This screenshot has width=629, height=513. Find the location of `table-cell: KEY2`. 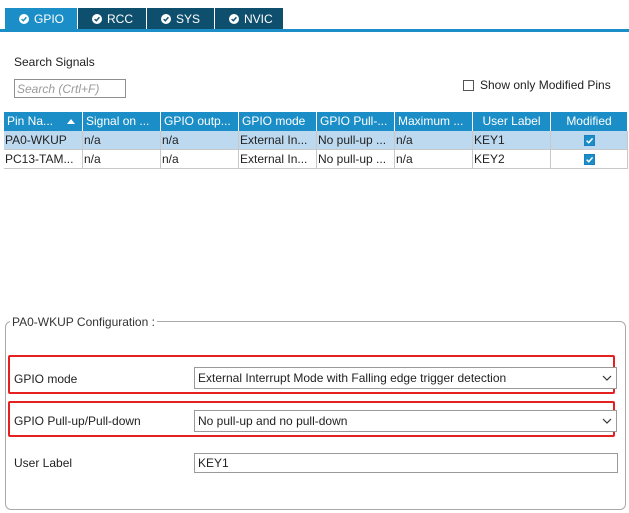

table-cell: KEY2 is located at coordinates (512, 159).